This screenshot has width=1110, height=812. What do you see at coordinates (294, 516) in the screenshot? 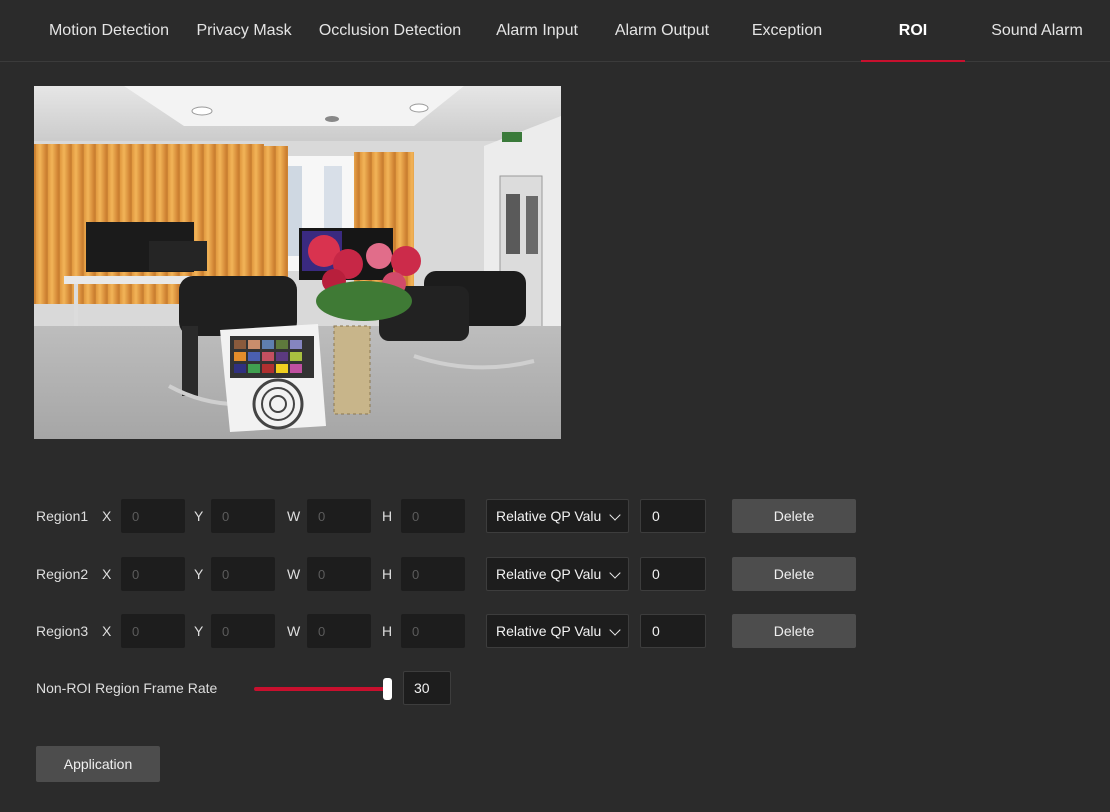
I see `region-1-w-label: W` at bounding box center [294, 516].